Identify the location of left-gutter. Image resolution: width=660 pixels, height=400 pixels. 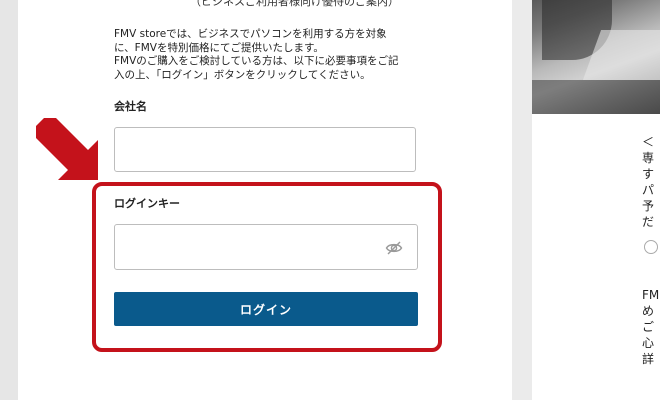
(9, 200).